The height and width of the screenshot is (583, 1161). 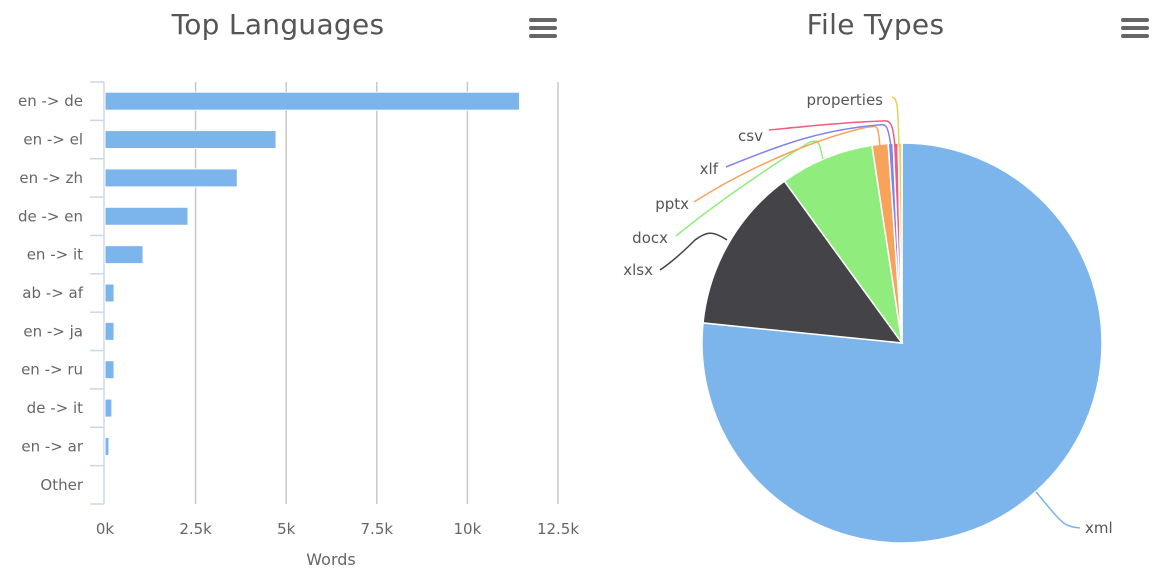 What do you see at coordinates (52, 293) in the screenshot?
I see `y-category-label: ab -> af` at bounding box center [52, 293].